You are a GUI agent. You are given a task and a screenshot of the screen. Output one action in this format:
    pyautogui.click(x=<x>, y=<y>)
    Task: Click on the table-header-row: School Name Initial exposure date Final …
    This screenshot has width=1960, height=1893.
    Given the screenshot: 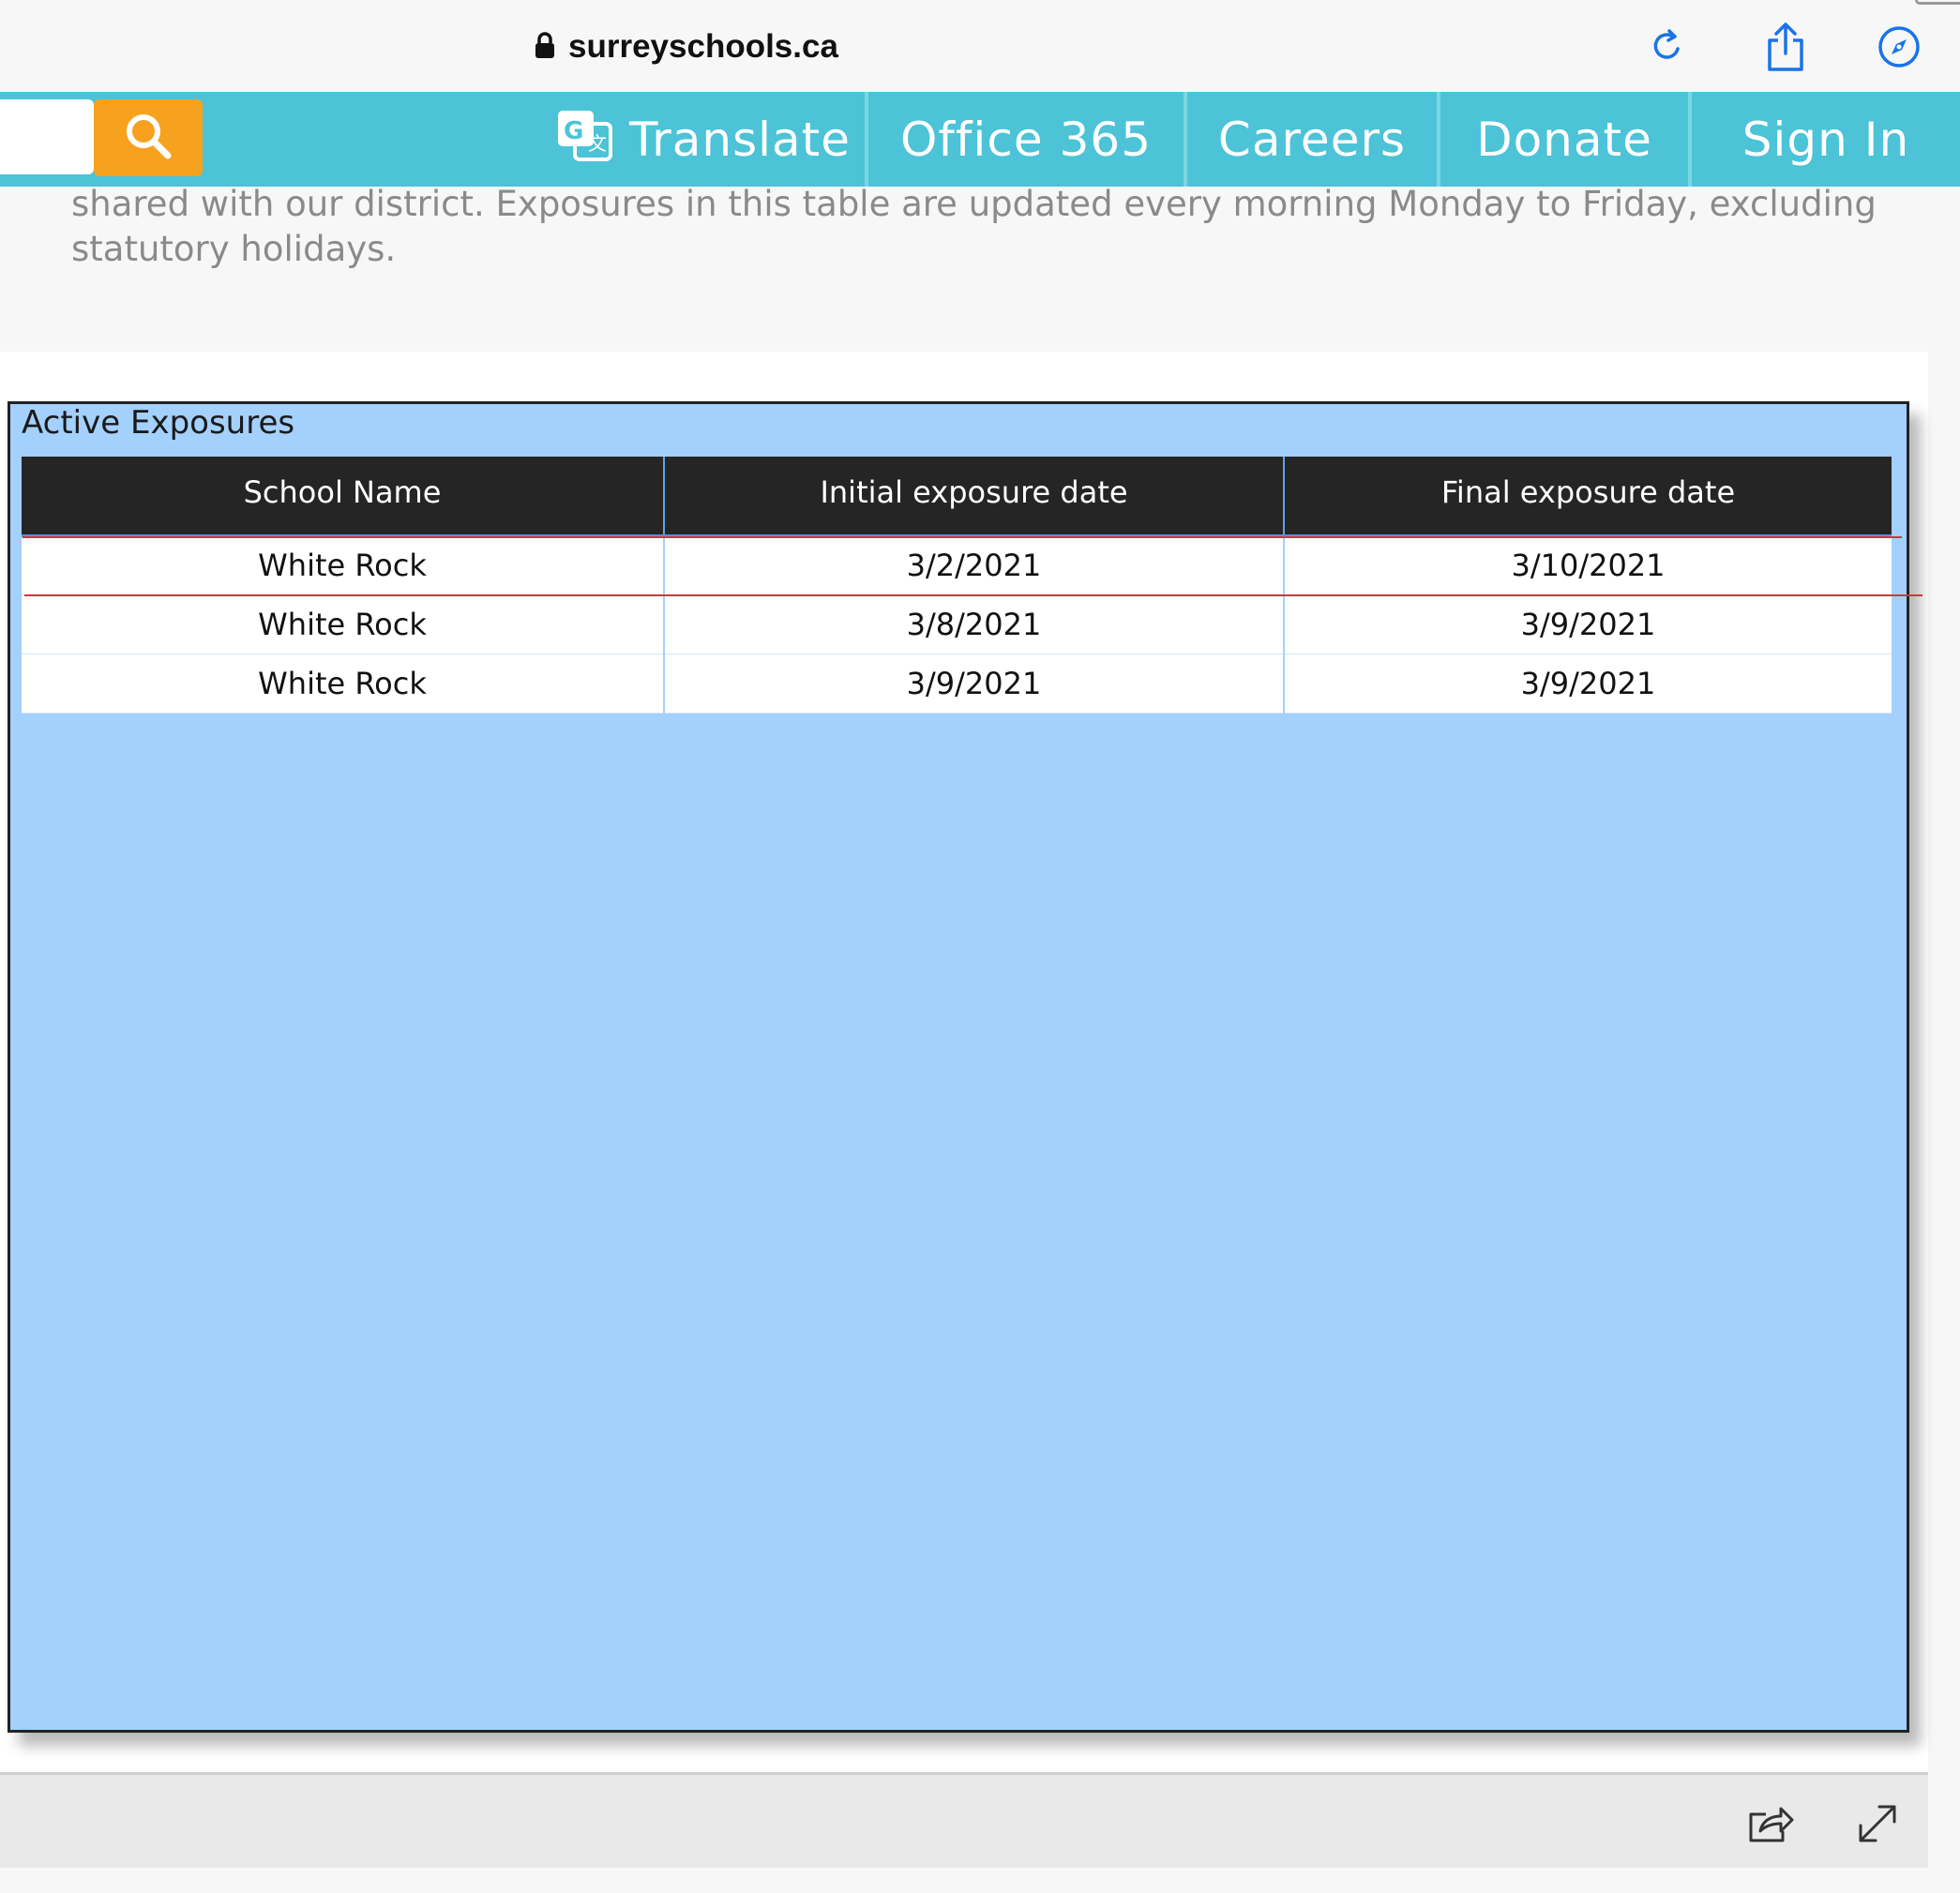 What is the action you would take?
    pyautogui.click(x=957, y=497)
    